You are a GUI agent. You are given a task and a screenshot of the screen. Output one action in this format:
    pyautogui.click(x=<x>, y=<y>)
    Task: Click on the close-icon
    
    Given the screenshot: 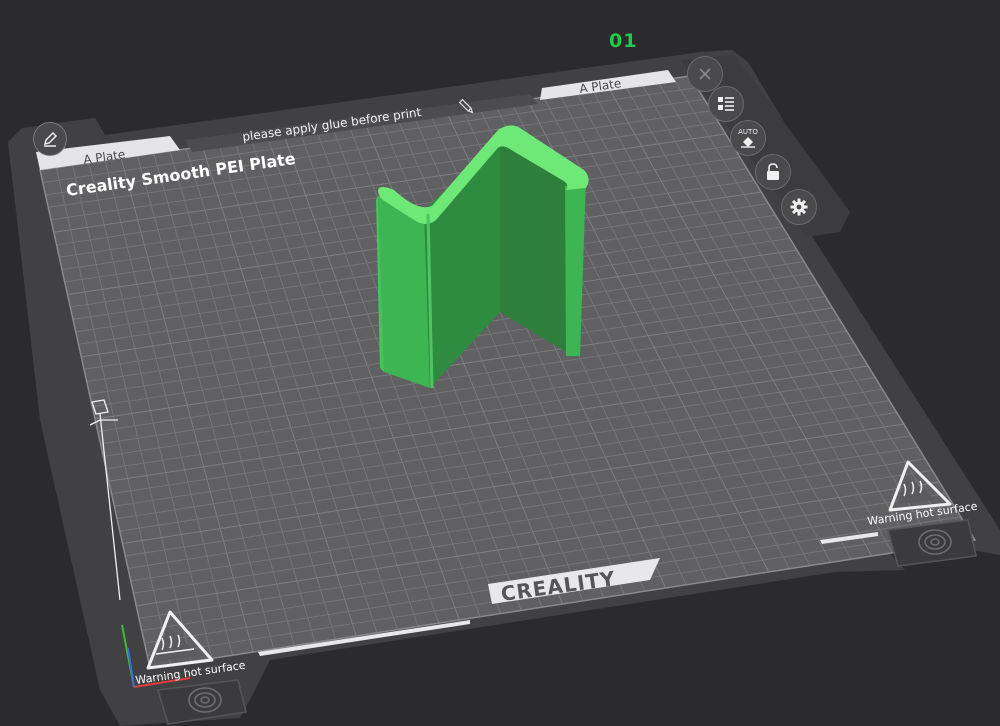 What is the action you would take?
    pyautogui.click(x=705, y=74)
    